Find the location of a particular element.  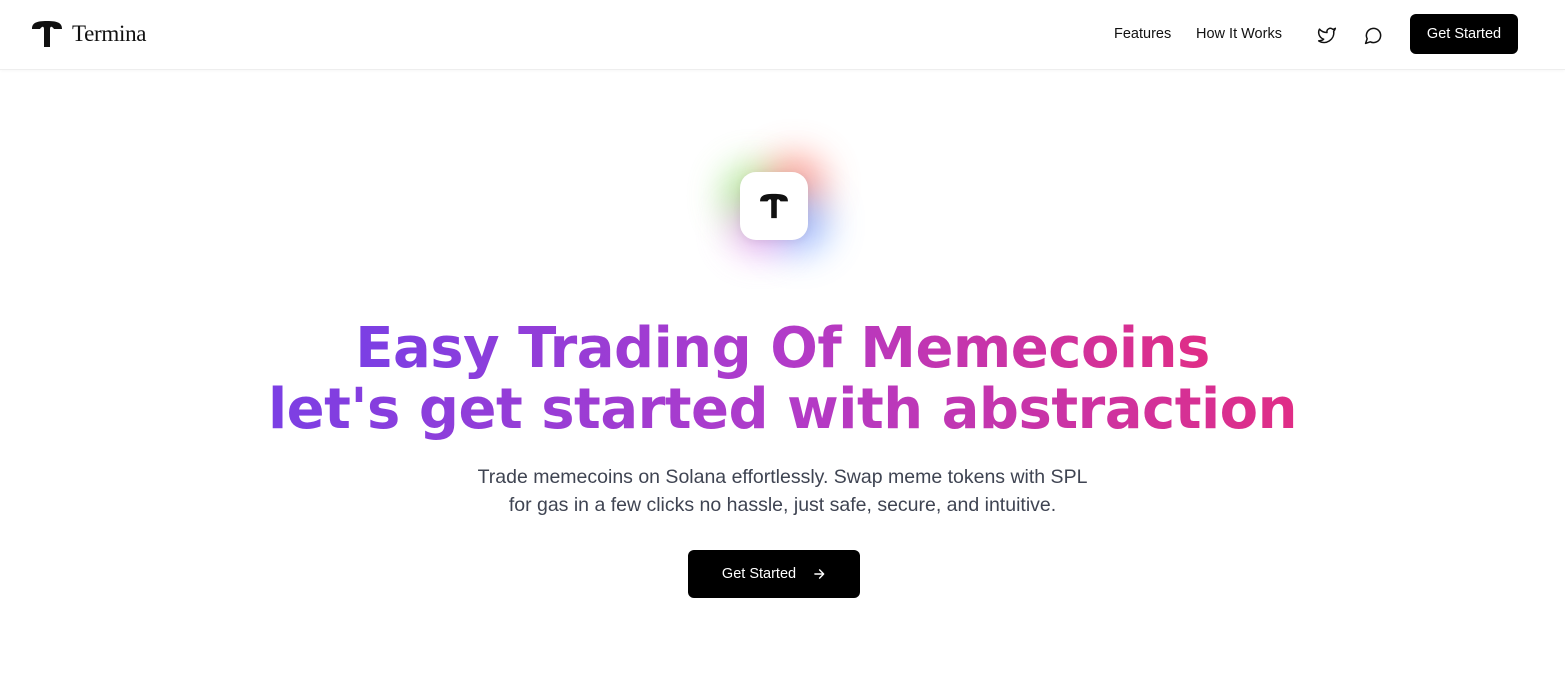

hero-logo-badge is located at coordinates (776, 204).